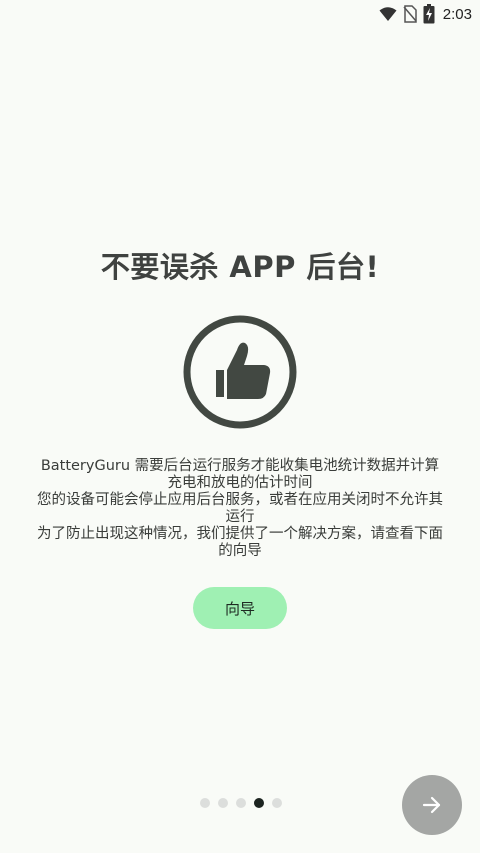  What do you see at coordinates (240, 542) in the screenshot?
I see `description-line: 为了防止出现这种情况，我们提供了一个解决方案，请查看下面的向导` at bounding box center [240, 542].